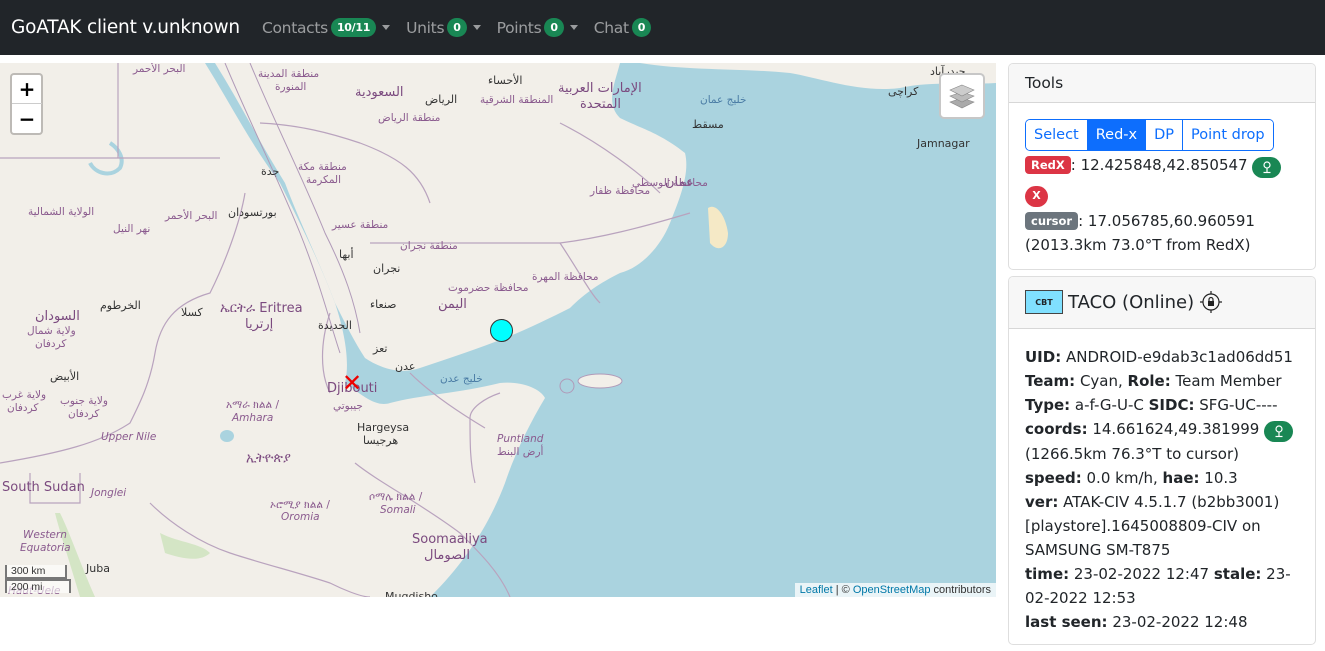  Describe the element at coordinates (398, 510) in the screenshot. I see `map-label: Somali` at that location.